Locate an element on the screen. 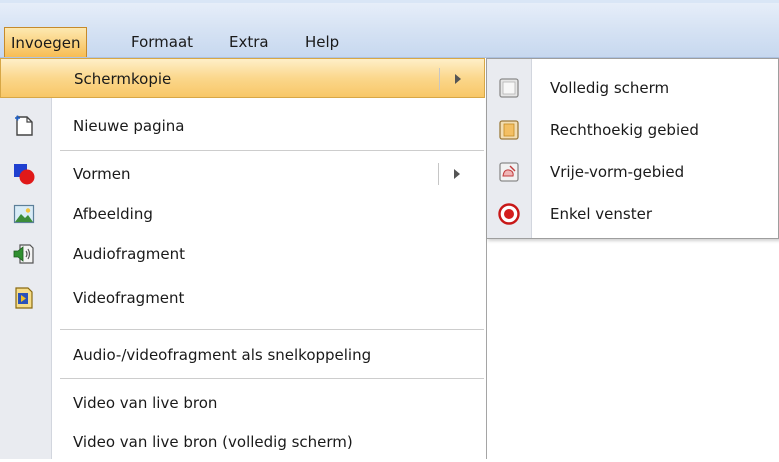 The width and height of the screenshot is (779, 462). menu-item-schermkopie: Schermkopie is located at coordinates (242, 78).